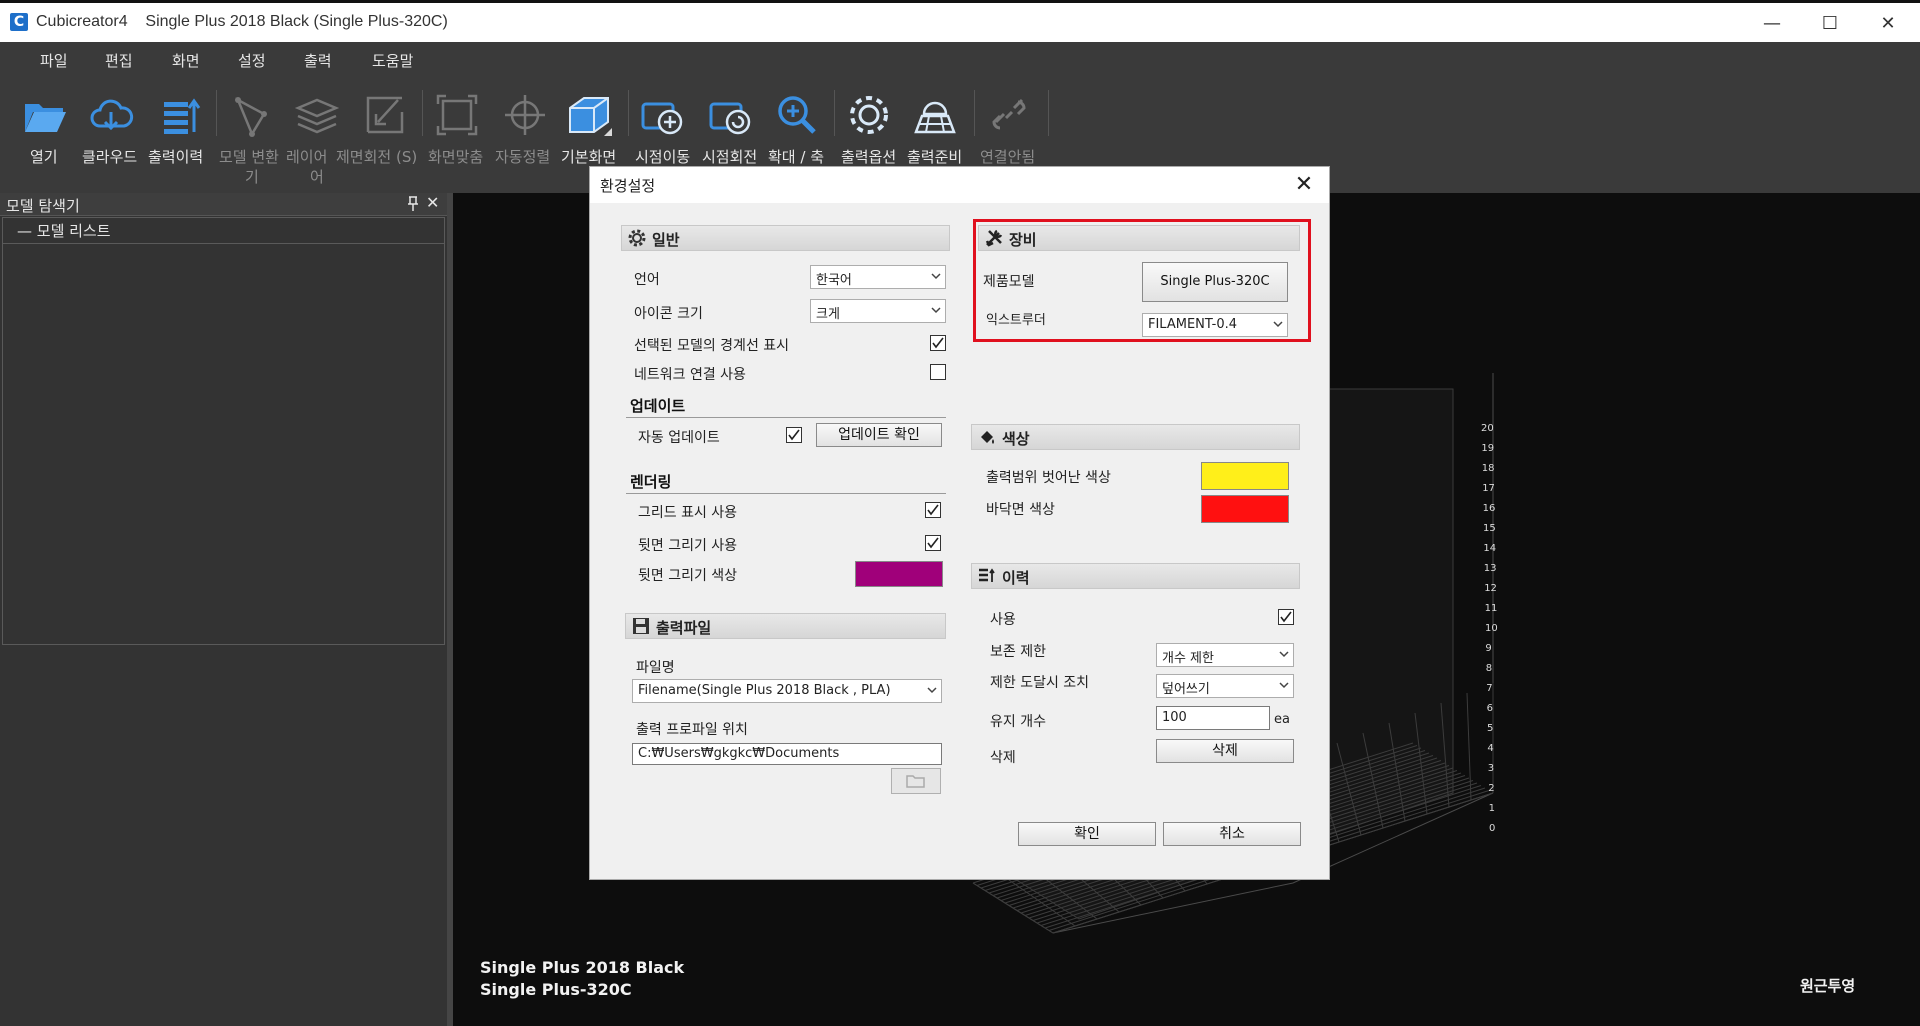  I want to click on retention-value: 개수 제한, so click(1188, 658).